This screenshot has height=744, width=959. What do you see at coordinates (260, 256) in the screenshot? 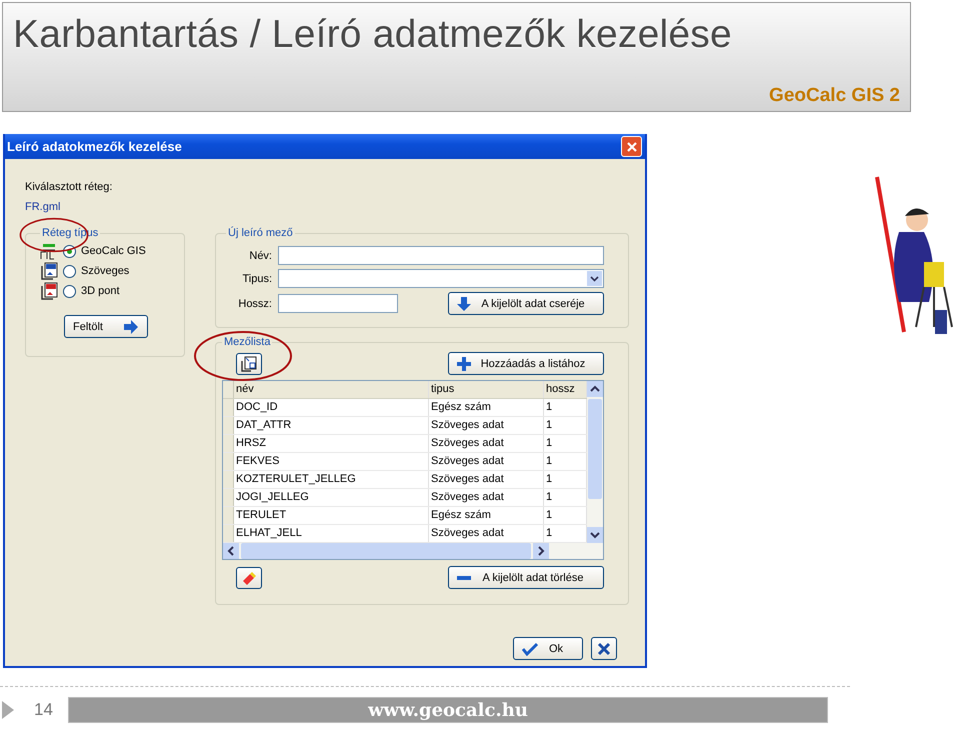
I see `field-label: Név:` at bounding box center [260, 256].